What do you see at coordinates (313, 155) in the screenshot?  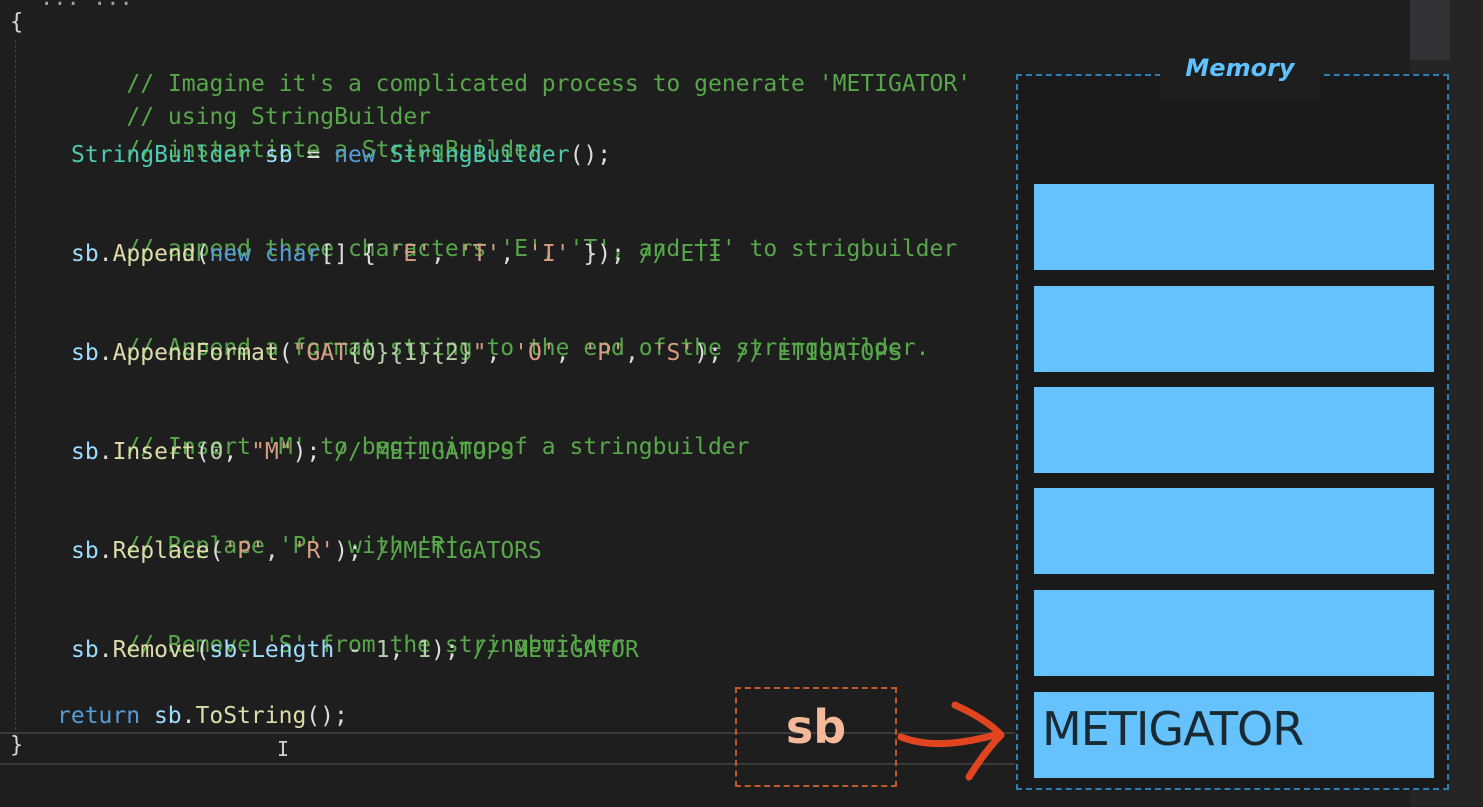 I see `operator: =` at bounding box center [313, 155].